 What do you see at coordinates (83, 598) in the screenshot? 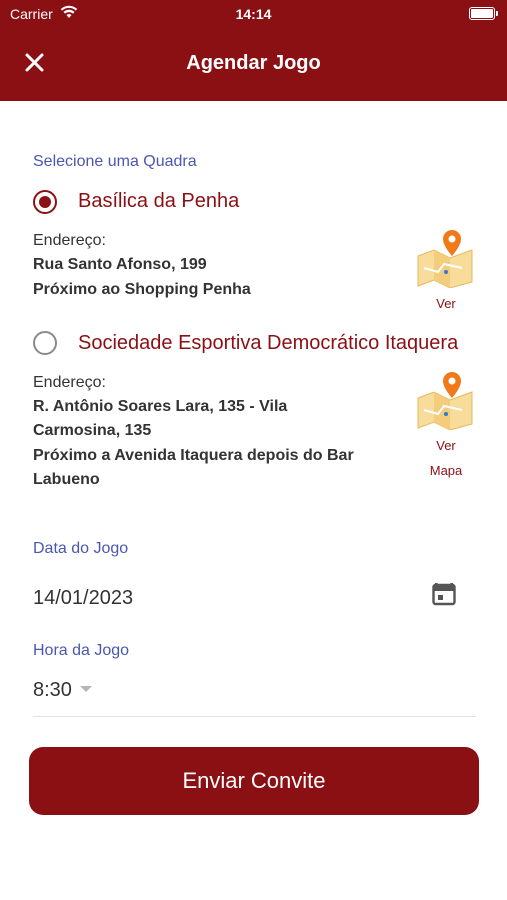
I see `date-field: 14/01/2023` at bounding box center [83, 598].